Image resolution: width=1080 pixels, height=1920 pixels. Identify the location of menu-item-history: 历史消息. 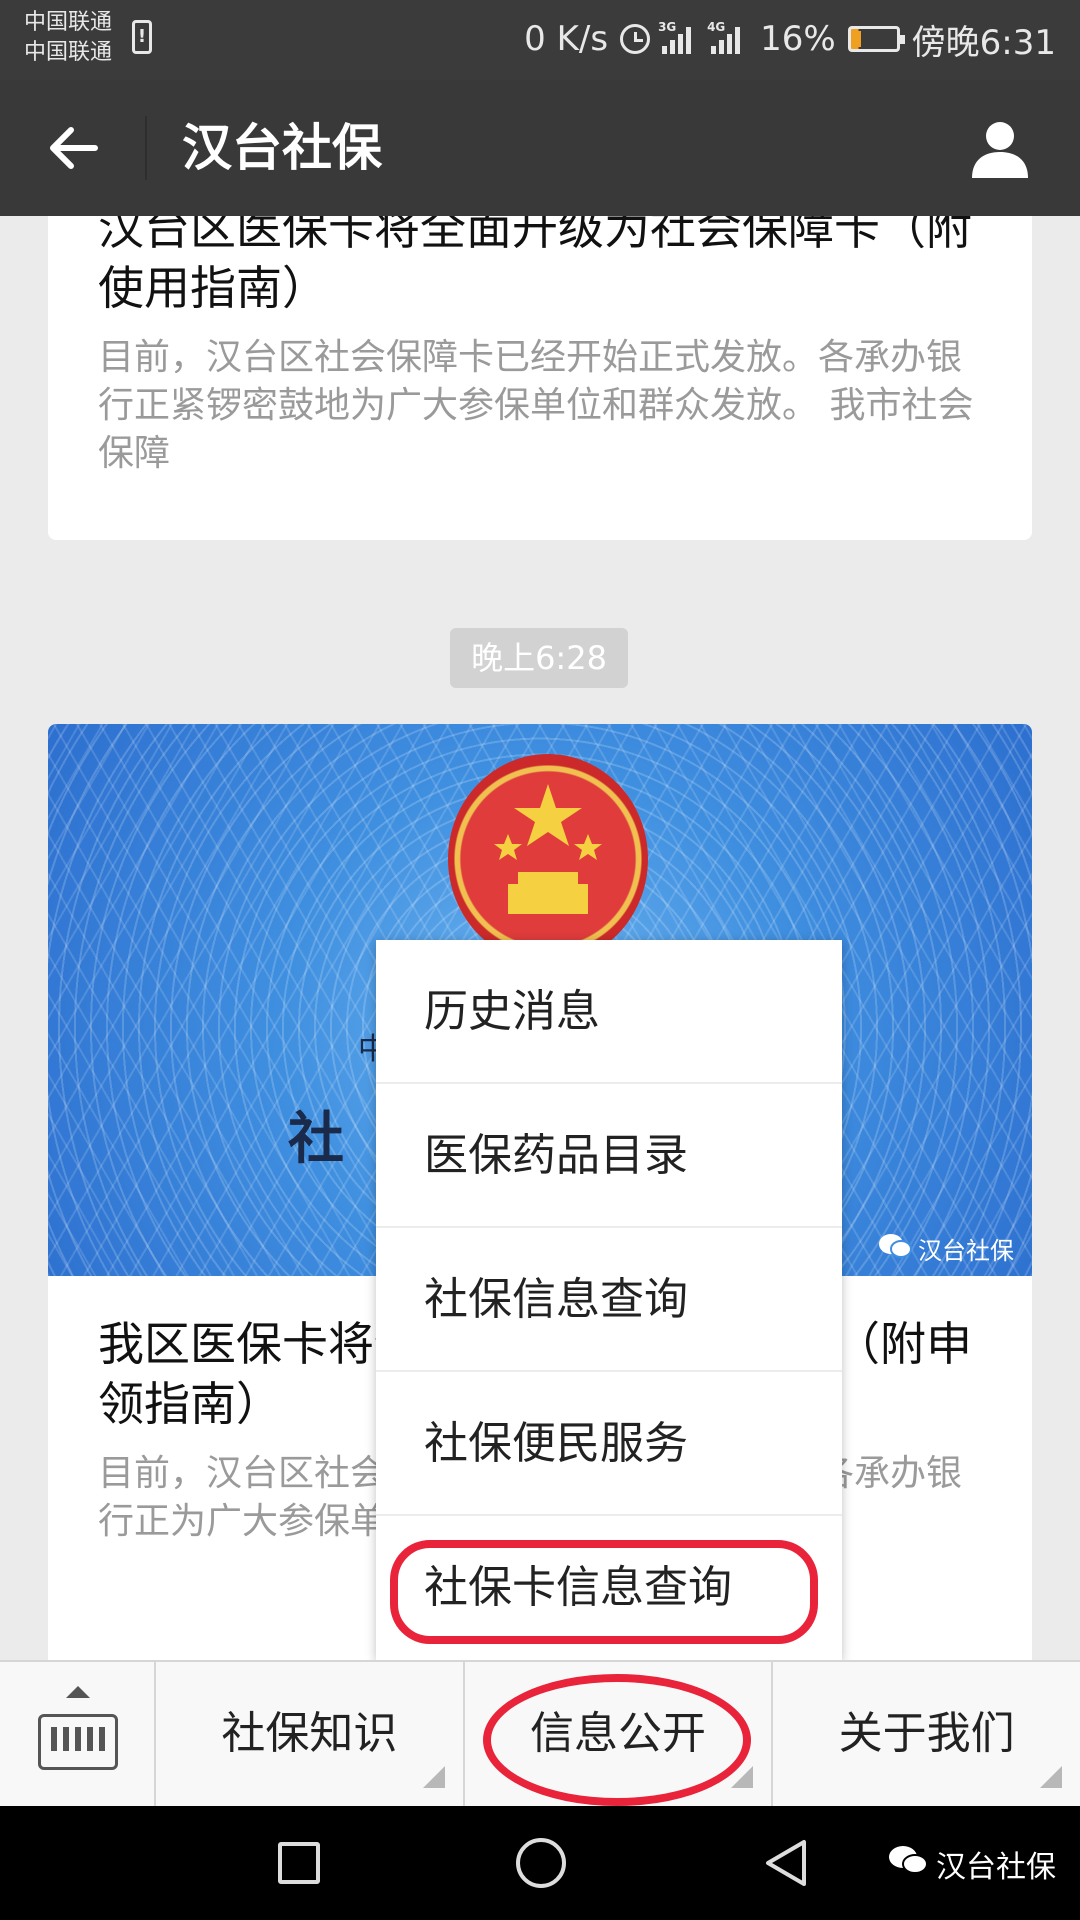
(609, 1012).